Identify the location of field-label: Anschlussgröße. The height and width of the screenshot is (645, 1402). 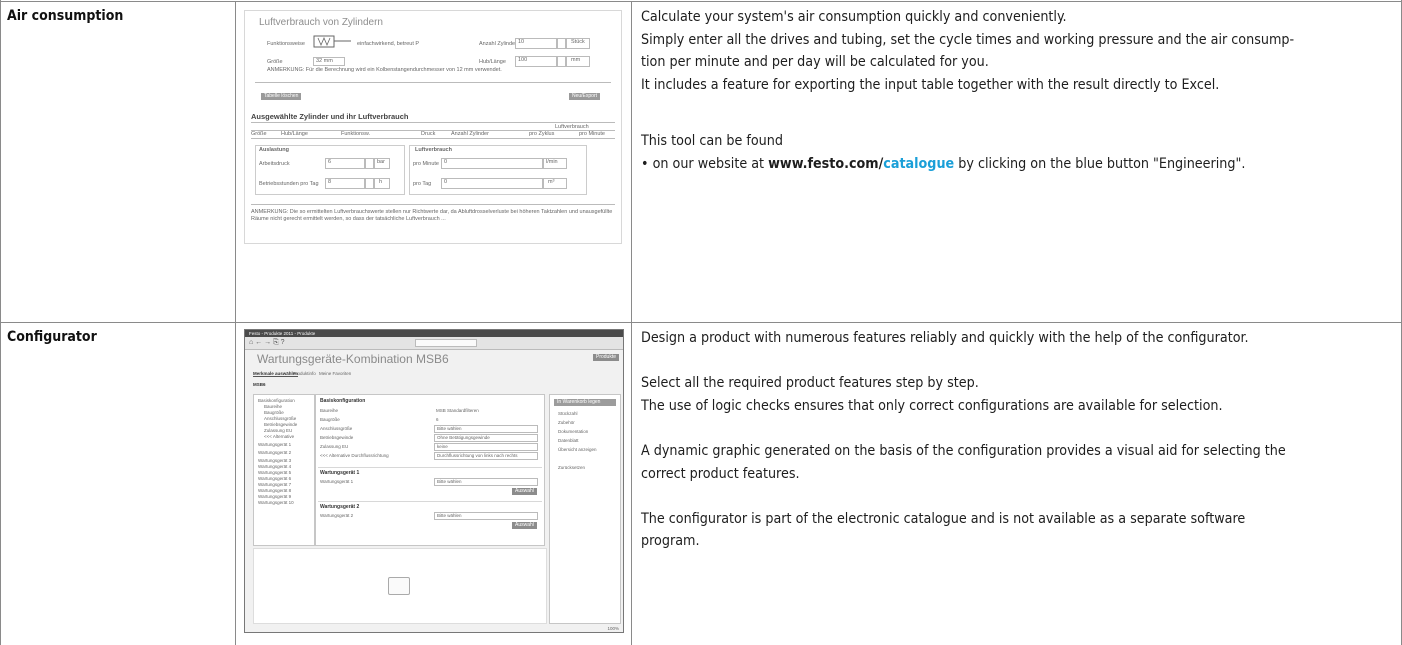
(336, 428).